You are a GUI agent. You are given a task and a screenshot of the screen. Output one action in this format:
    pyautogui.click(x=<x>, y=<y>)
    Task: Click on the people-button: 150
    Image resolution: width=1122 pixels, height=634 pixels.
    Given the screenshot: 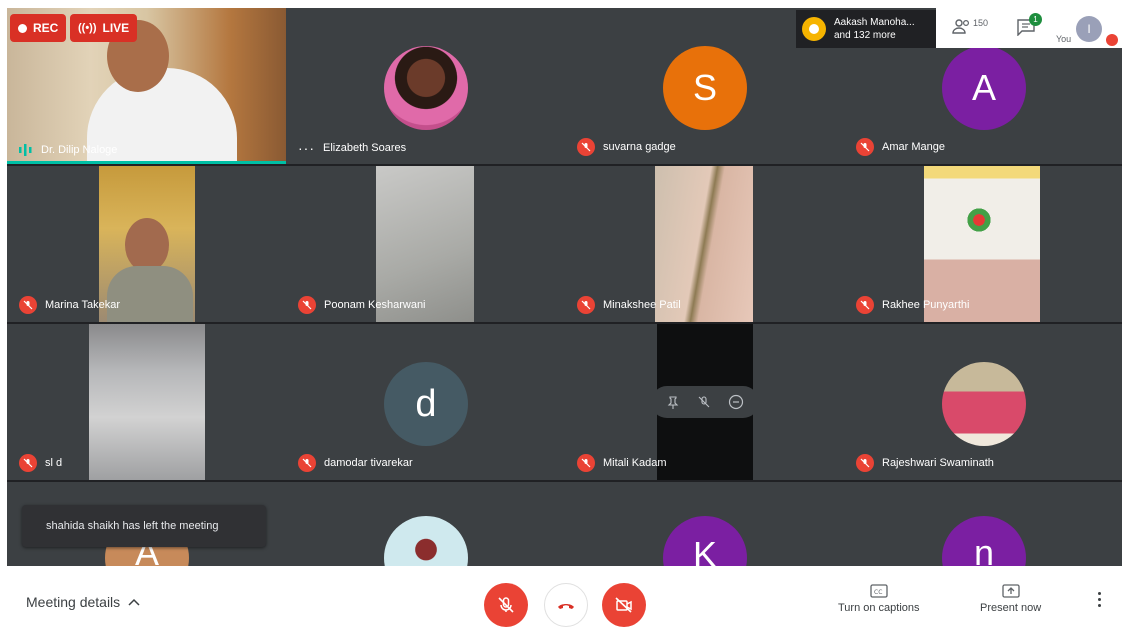 What is the action you would take?
    pyautogui.click(x=970, y=27)
    